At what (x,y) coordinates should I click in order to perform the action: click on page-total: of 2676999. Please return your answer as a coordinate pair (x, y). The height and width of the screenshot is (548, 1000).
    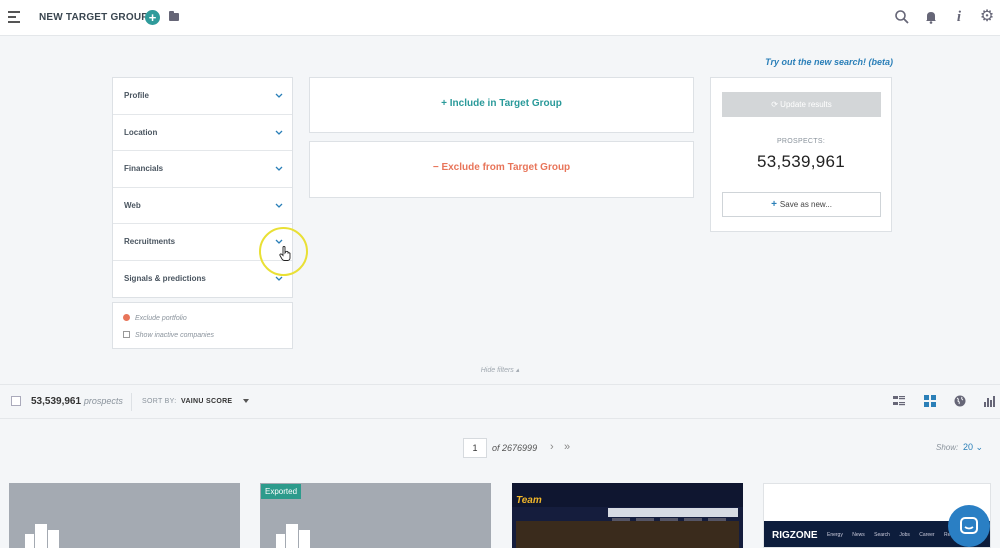
    Looking at the image, I should click on (514, 448).